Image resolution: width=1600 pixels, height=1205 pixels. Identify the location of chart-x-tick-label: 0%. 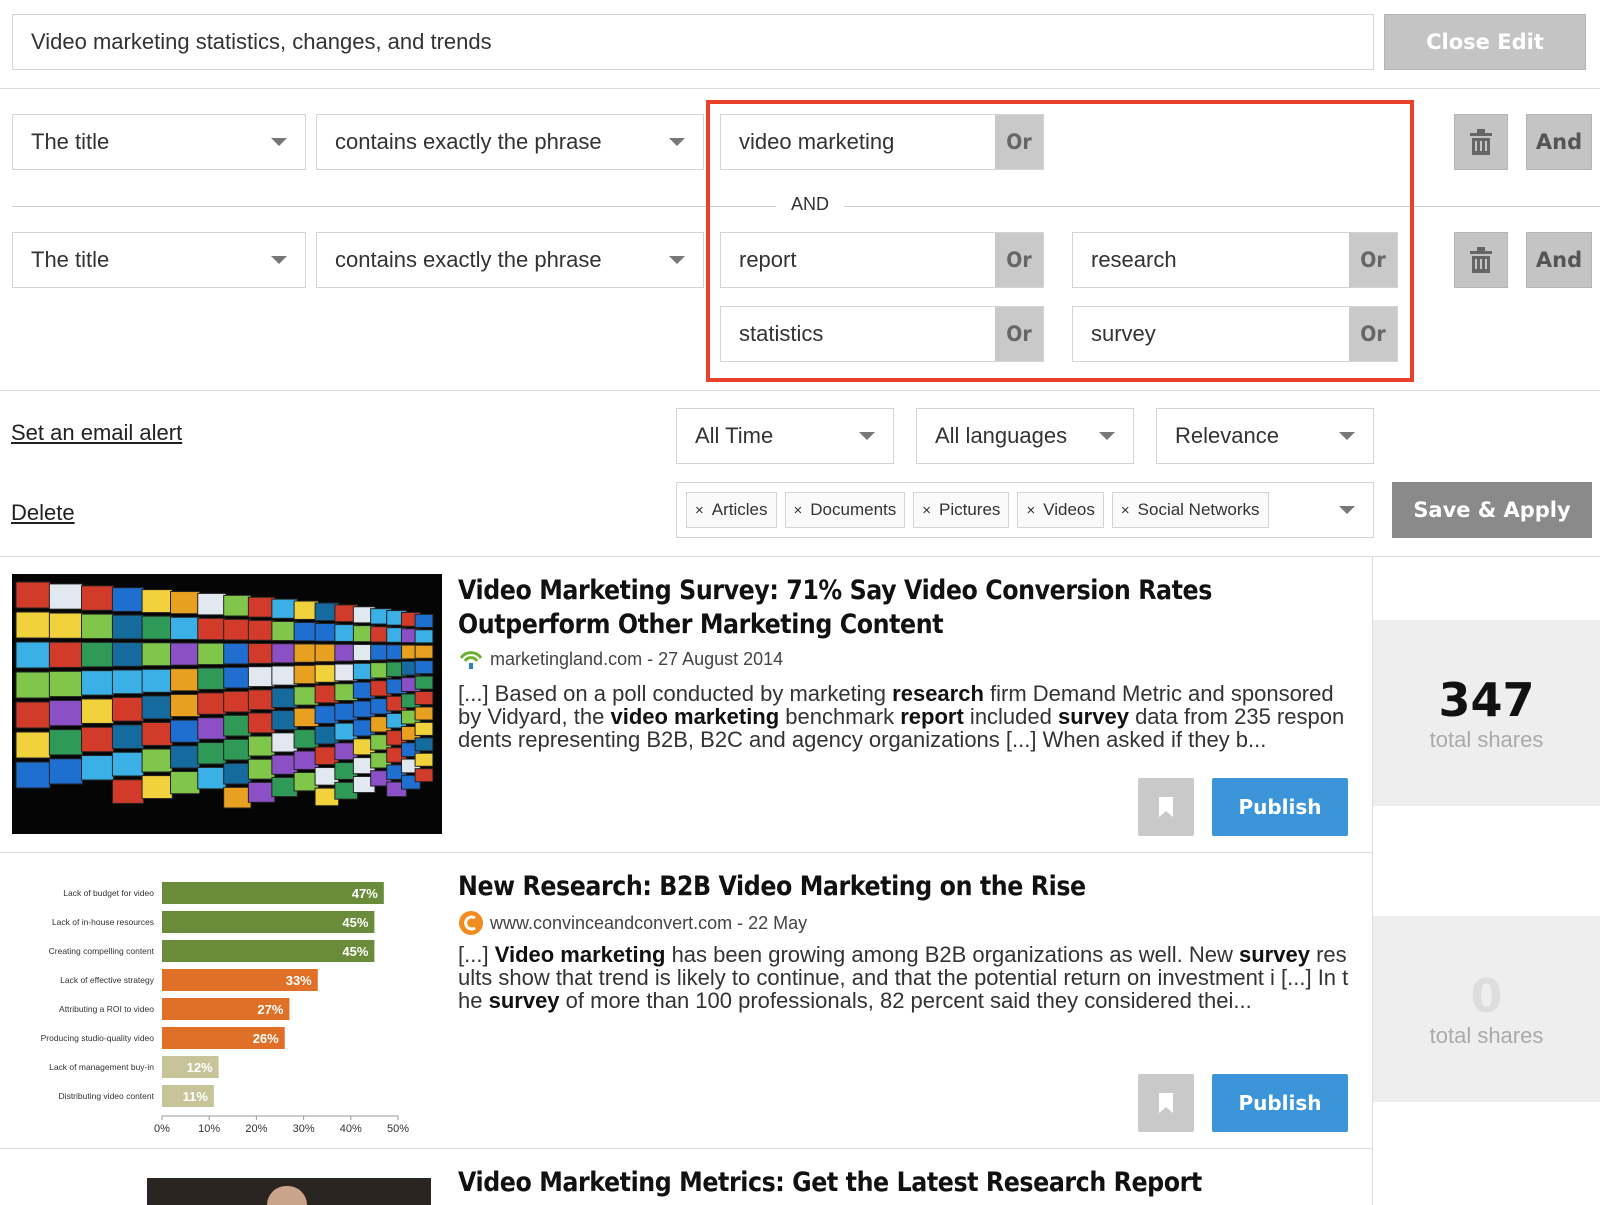
(162, 1127).